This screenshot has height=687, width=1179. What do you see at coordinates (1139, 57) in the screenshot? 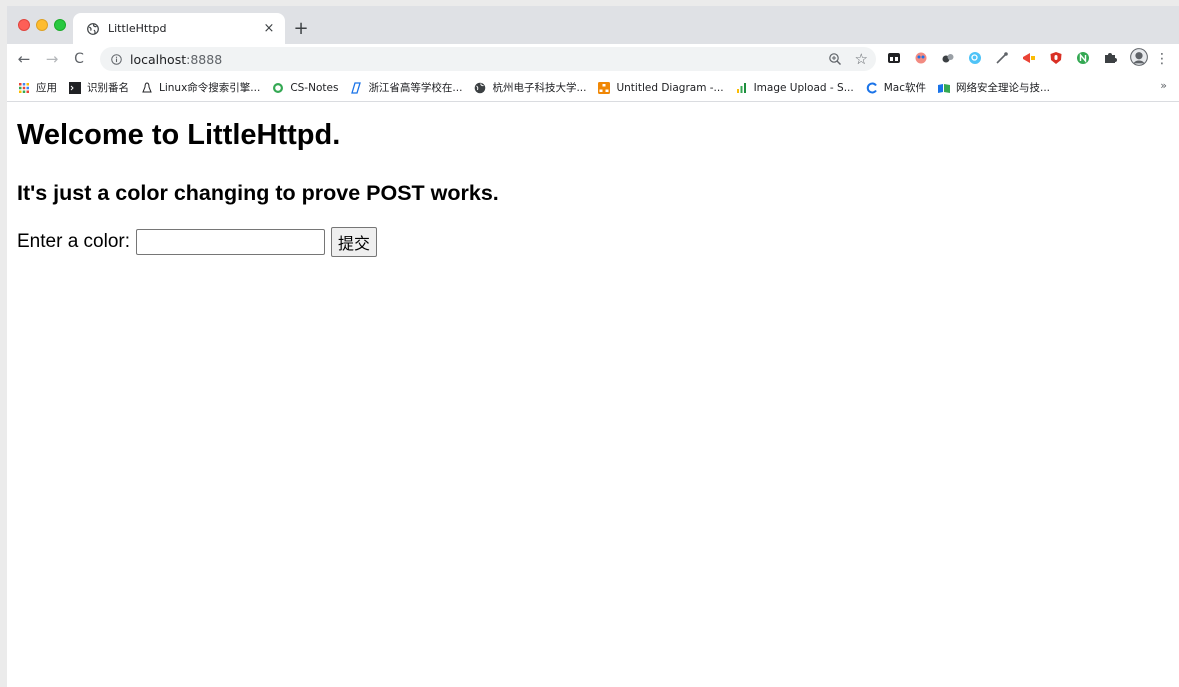
I see `ext-avatar-icon` at bounding box center [1139, 57].